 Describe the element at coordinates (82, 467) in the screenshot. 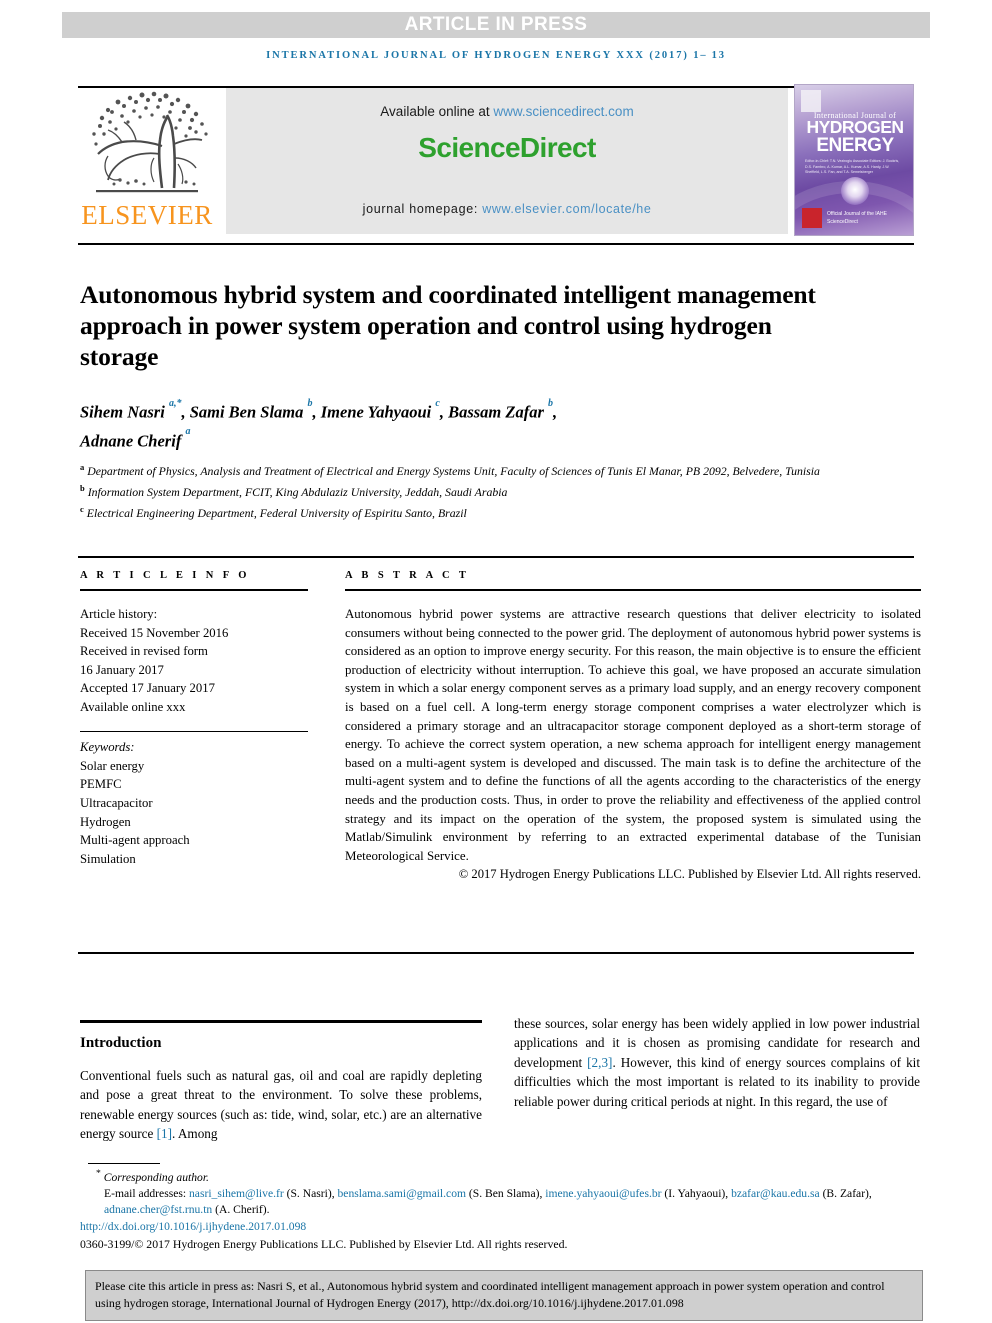

I see `affiliation-marker: a` at that location.